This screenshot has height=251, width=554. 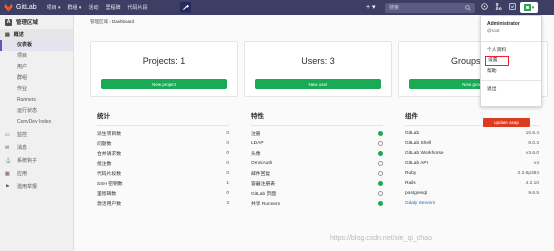 What do you see at coordinates (420, 203) in the screenshot?
I see `gitaly-servers-link: Gitaly Servers` at bounding box center [420, 203].